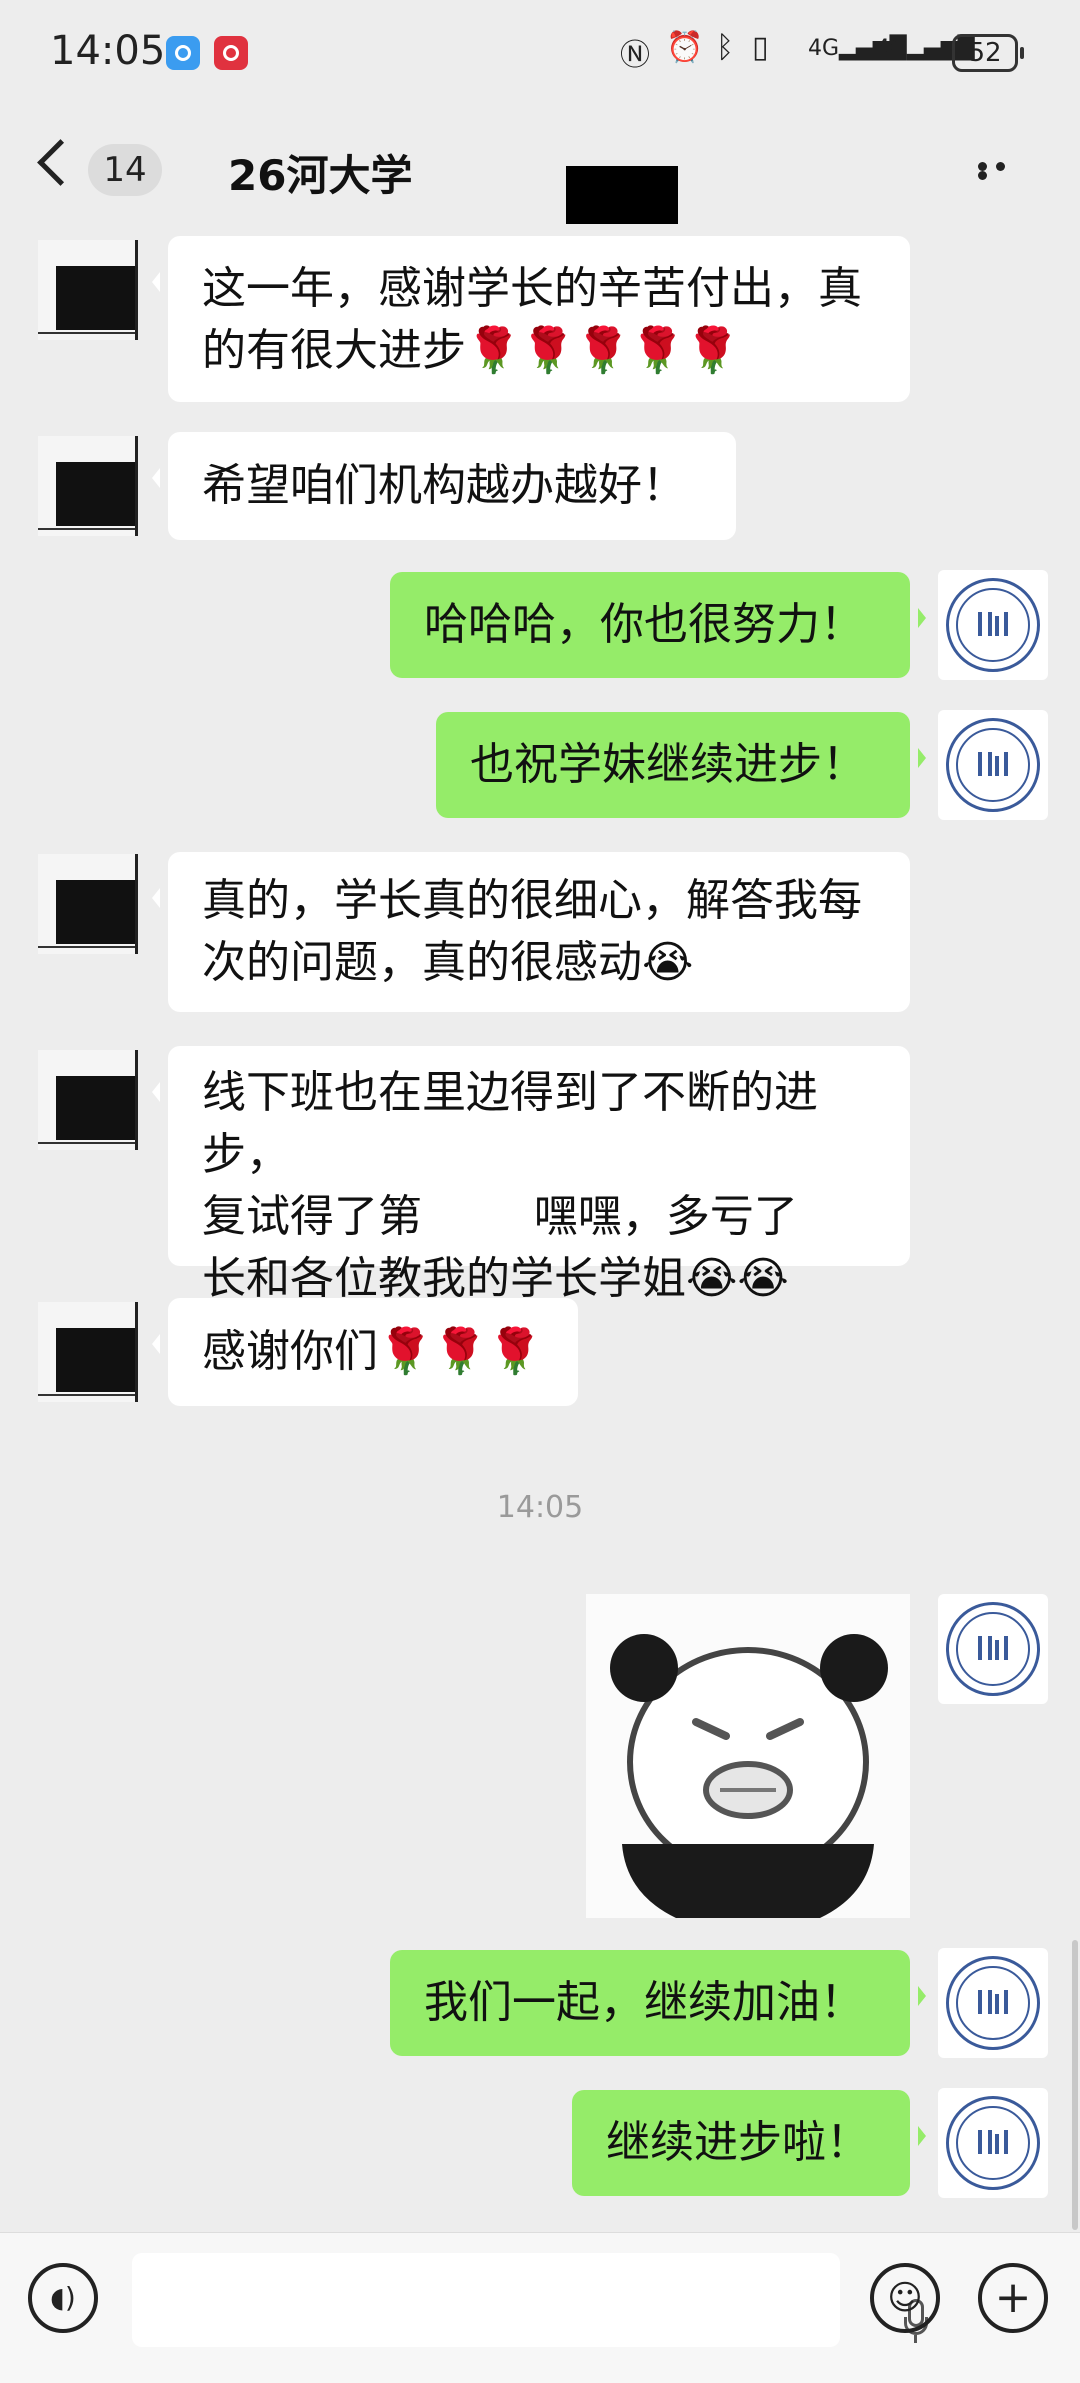 This screenshot has height=2383, width=1080. Describe the element at coordinates (681, 765) in the screenshot. I see `message-bubble-sent: 也祝学妹继续进步！` at that location.